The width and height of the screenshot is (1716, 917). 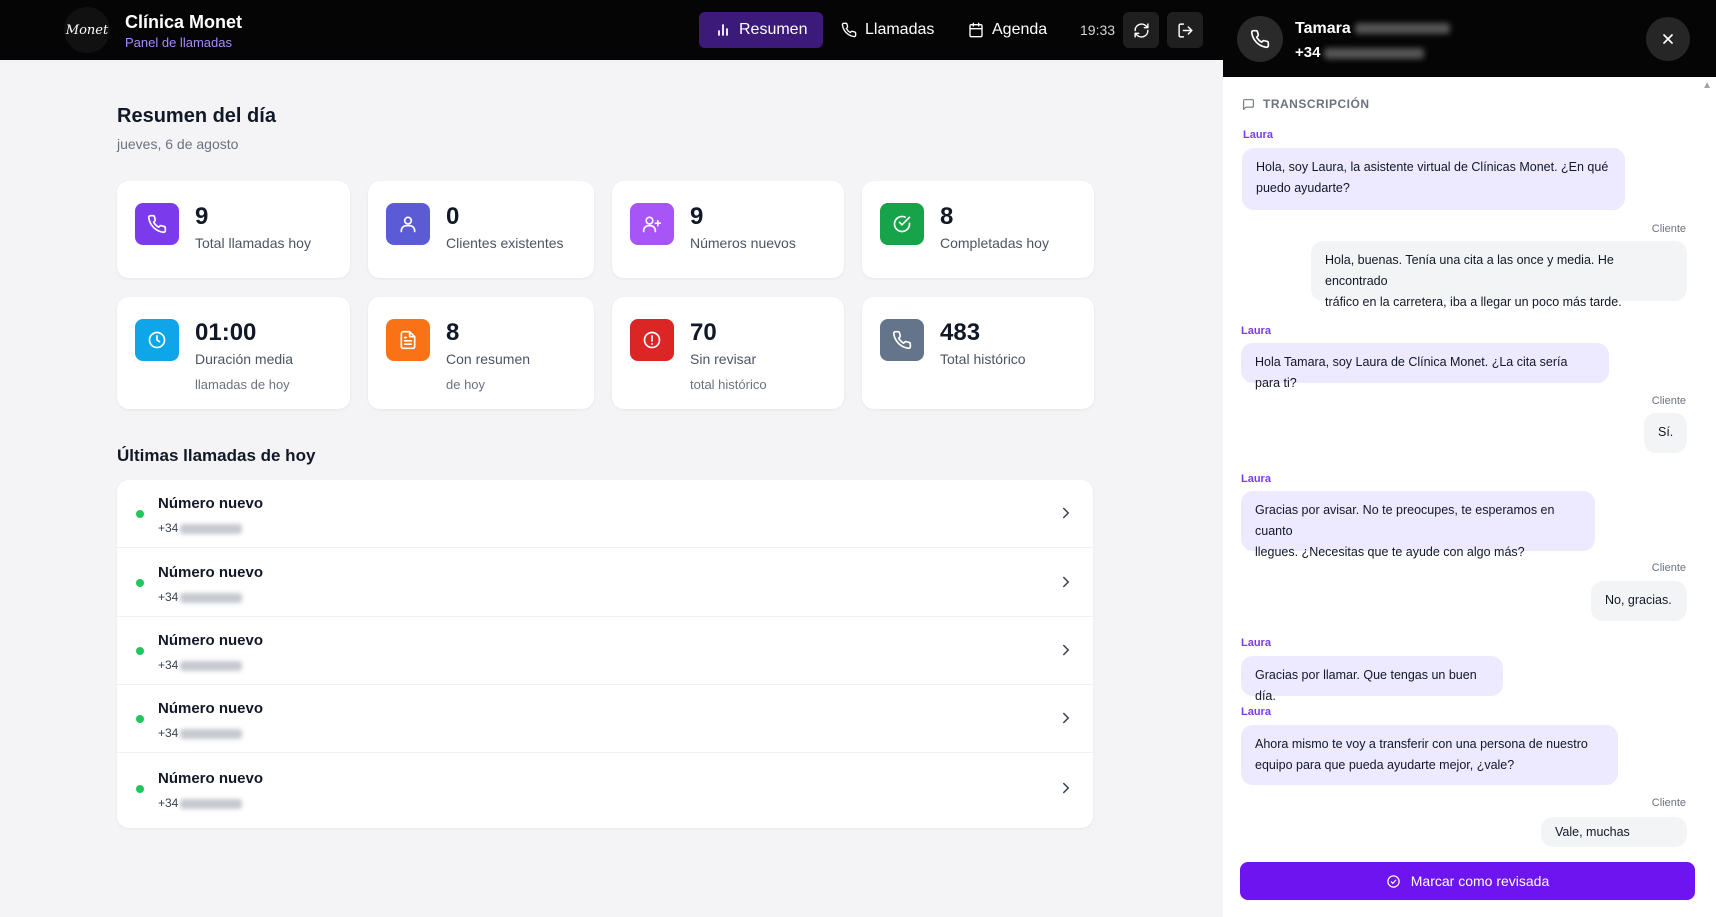 I want to click on message-bubble-client: Vale, muchas gracias., so click(x=1614, y=832).